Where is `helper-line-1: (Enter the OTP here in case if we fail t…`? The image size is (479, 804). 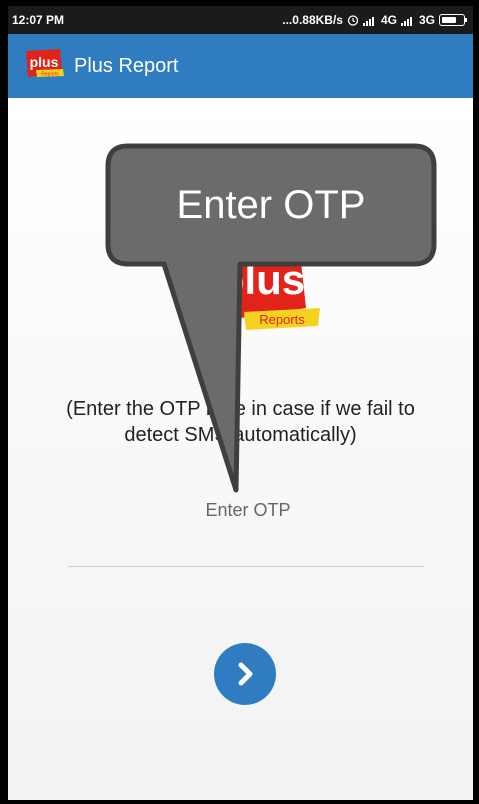
helper-line-1: (Enter the OTP here in case if we fail t… is located at coordinates (240, 409).